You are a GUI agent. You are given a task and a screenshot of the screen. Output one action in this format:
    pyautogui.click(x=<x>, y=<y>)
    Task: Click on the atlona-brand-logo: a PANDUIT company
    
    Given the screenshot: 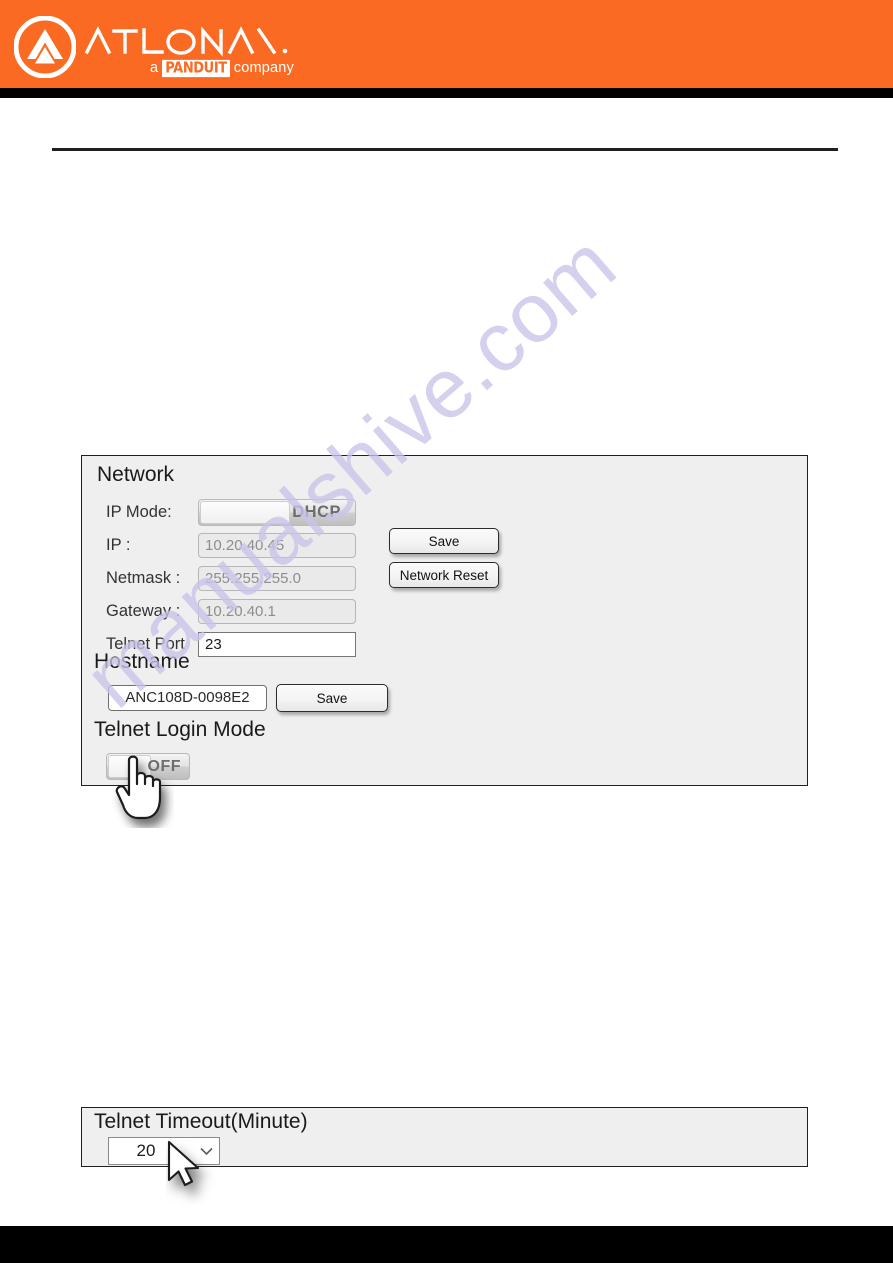 What is the action you would take?
    pyautogui.click(x=154, y=47)
    